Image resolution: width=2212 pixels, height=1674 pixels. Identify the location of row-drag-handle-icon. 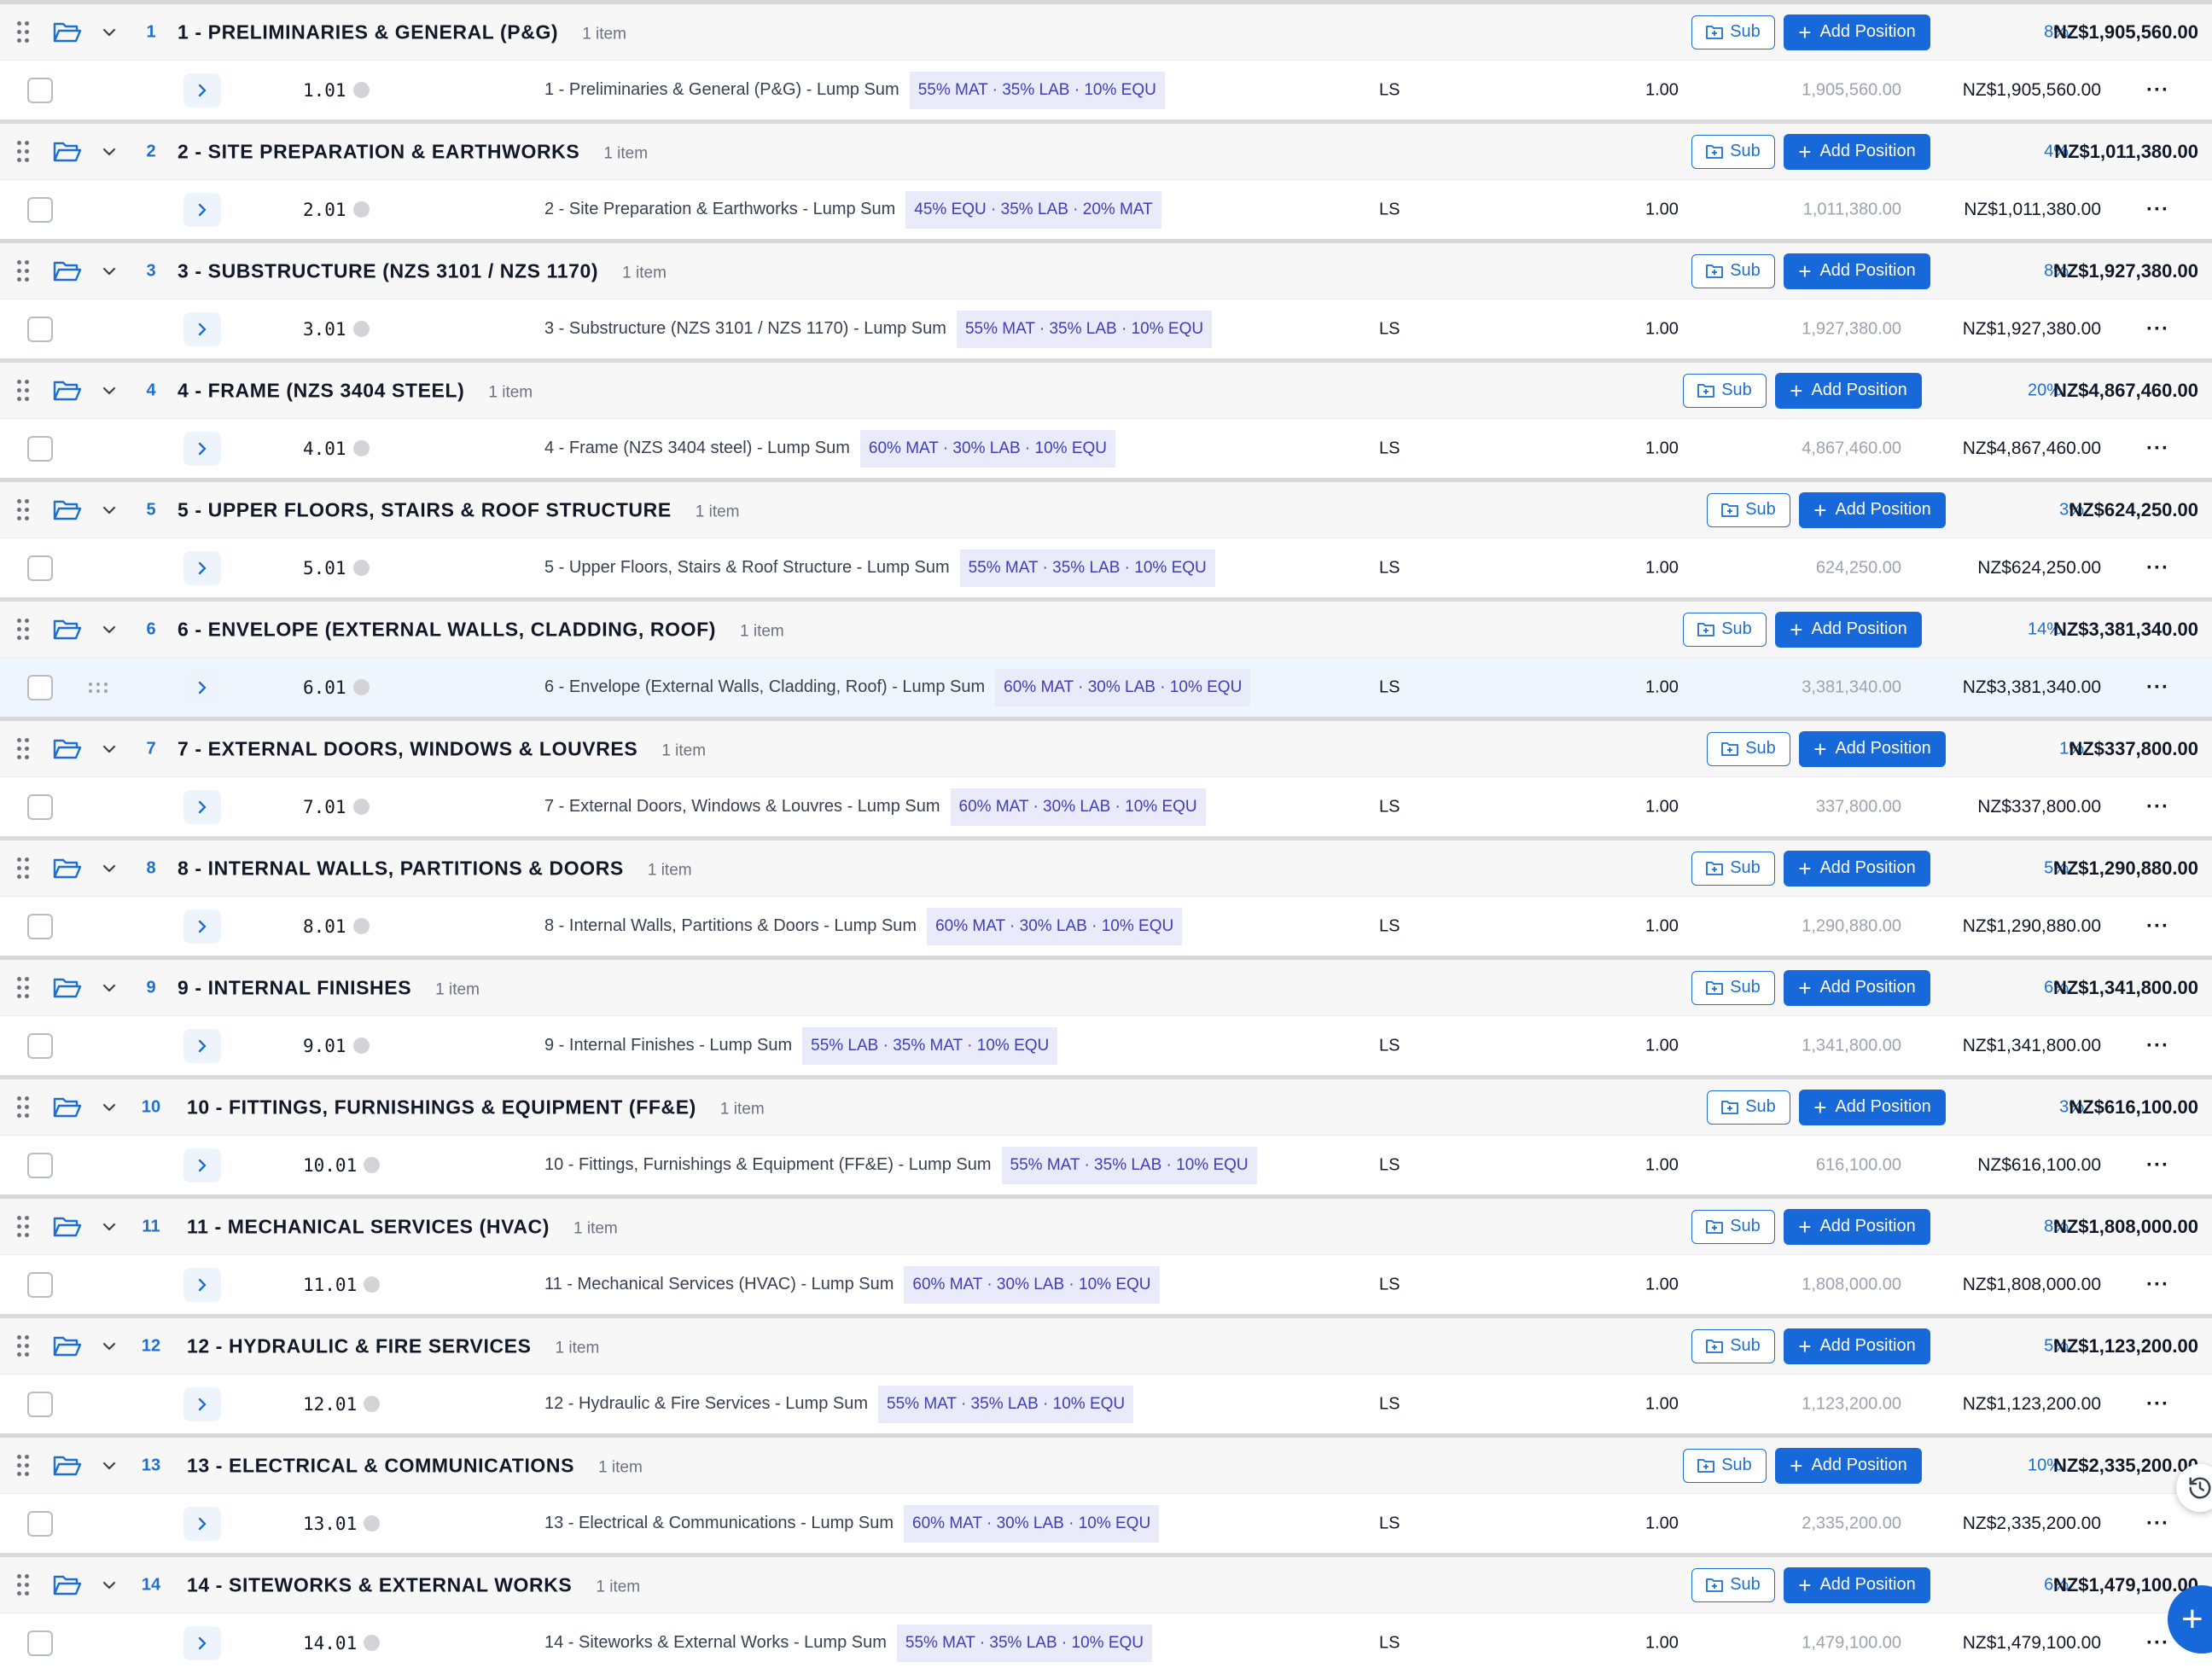
(99, 688).